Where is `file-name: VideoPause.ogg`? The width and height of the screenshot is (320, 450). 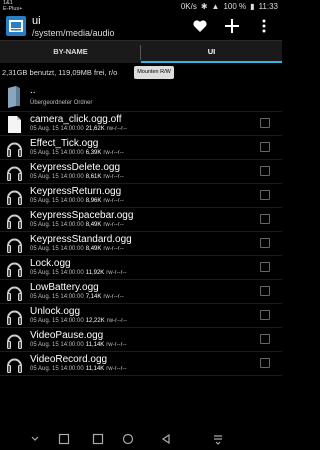
file-name: VideoPause.ogg is located at coordinates (67, 335).